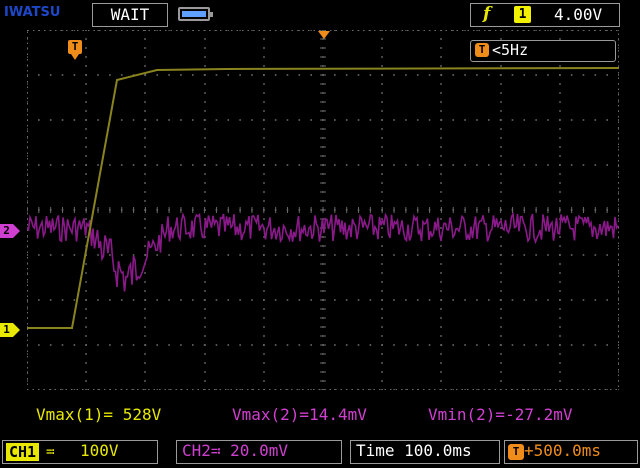  What do you see at coordinates (32, 12) in the screenshot?
I see `brand-logo: IWATSU` at bounding box center [32, 12].